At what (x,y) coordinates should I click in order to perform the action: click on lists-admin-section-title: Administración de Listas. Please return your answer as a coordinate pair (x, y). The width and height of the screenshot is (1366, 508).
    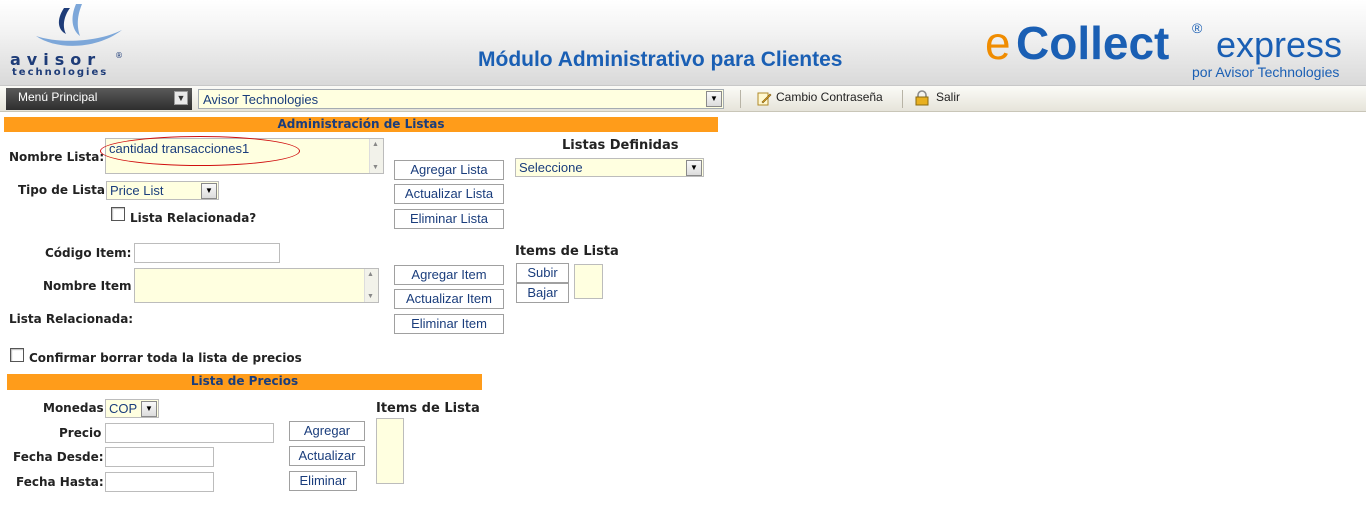
    Looking at the image, I should click on (361, 124).